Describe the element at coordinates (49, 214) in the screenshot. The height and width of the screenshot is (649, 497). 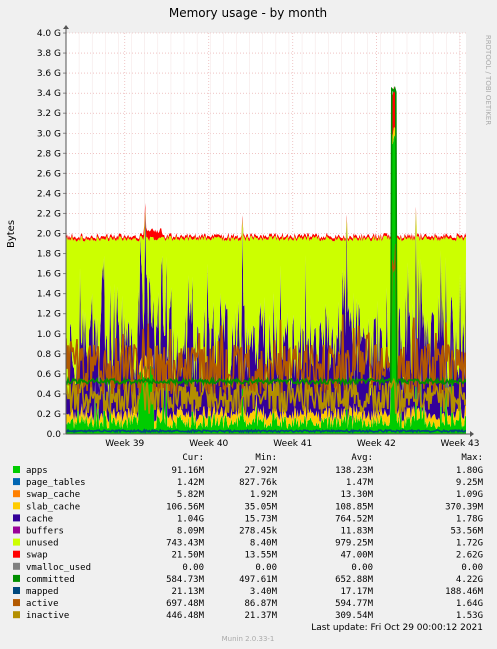
I see `y-tick-label: 2.2 G` at that location.